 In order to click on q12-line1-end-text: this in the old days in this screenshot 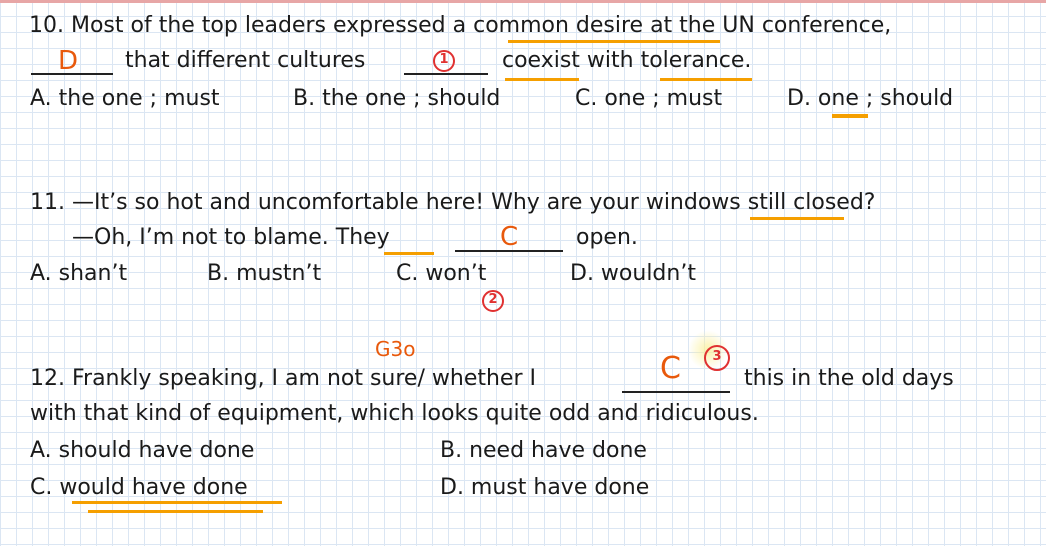, I will do `click(849, 378)`.